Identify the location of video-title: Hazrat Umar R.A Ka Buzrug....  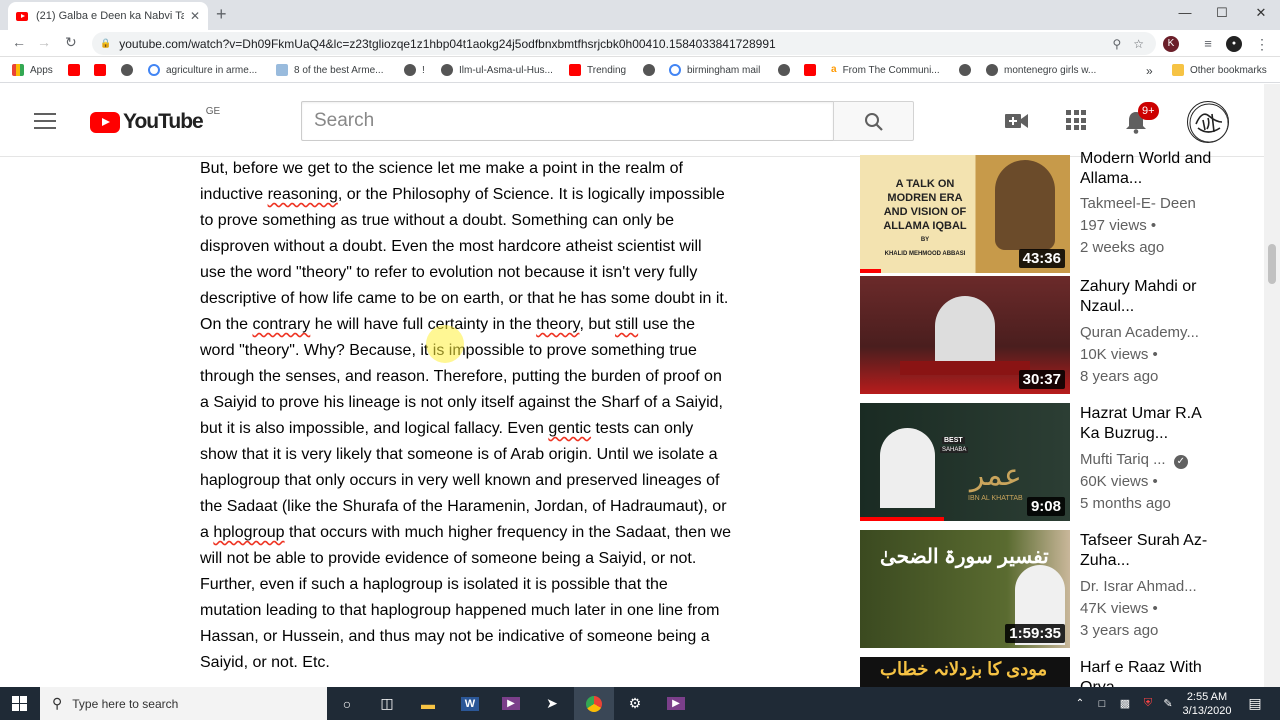
(1147, 424).